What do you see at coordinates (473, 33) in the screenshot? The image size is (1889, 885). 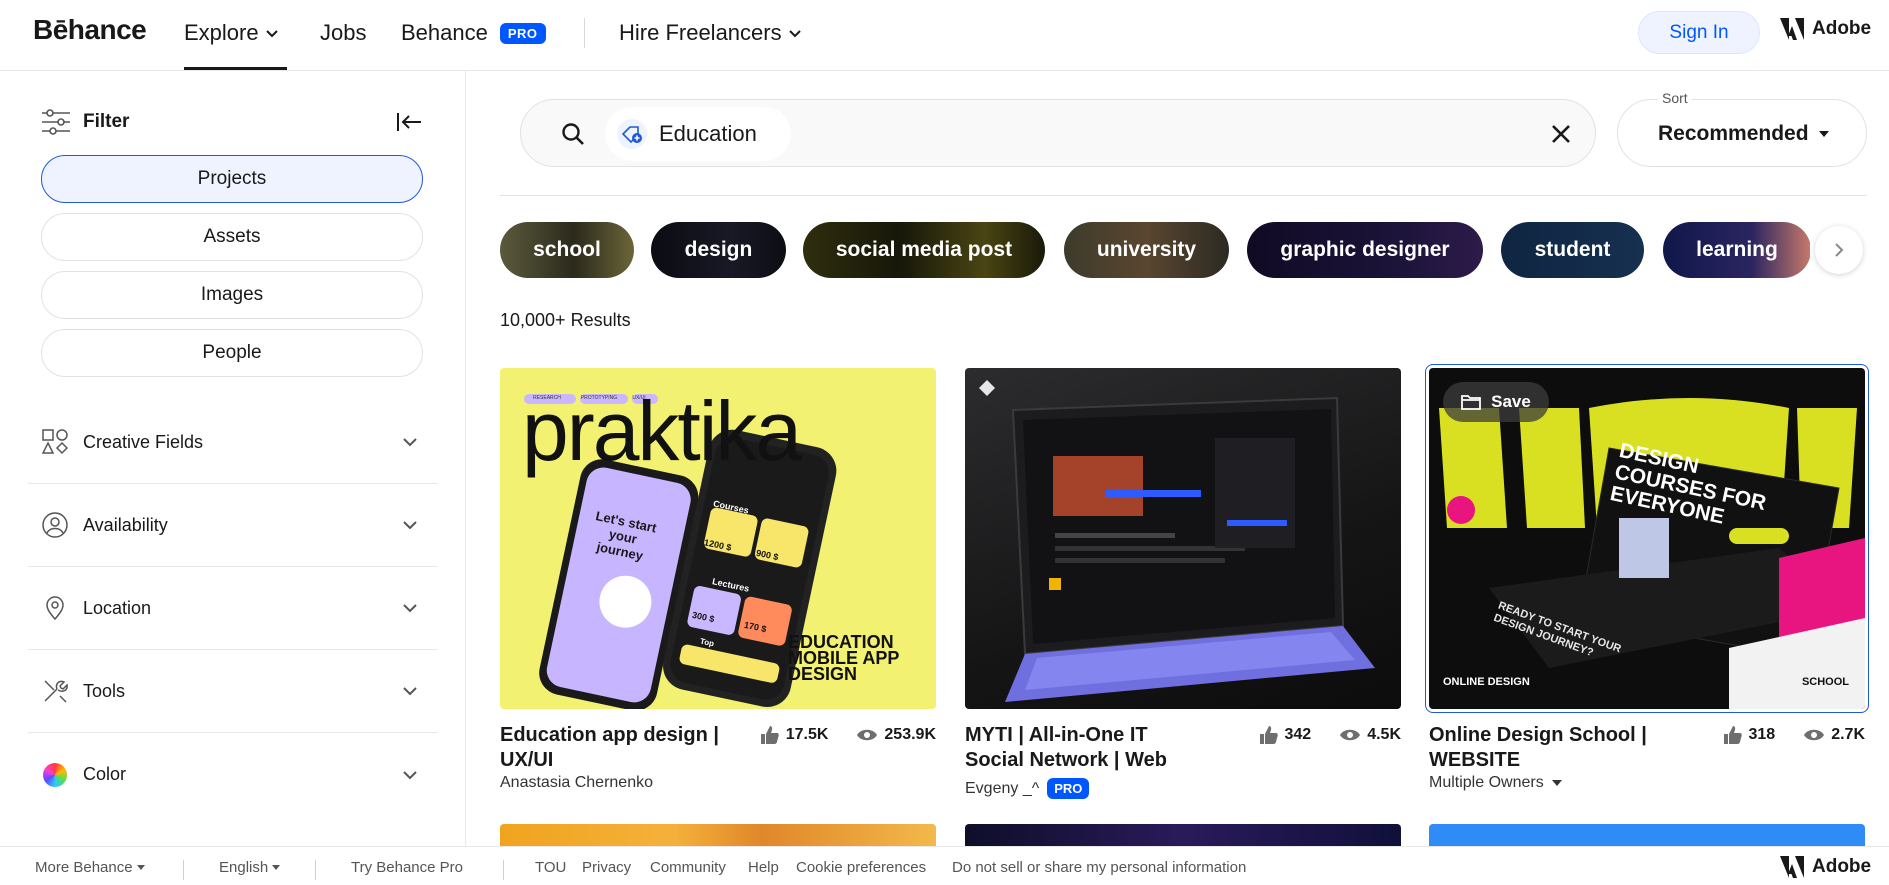 I see `nav-behance-pro: Behance PRO` at bounding box center [473, 33].